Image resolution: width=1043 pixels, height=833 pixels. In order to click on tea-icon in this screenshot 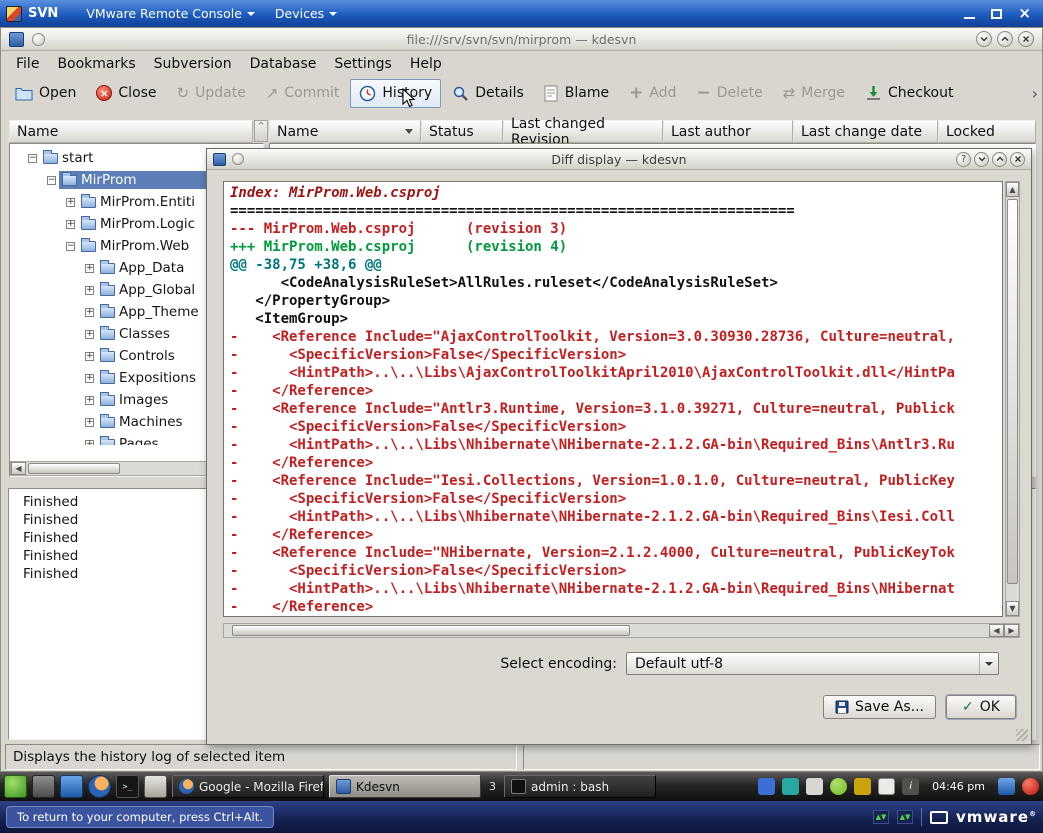, I will do `click(791, 786)`.